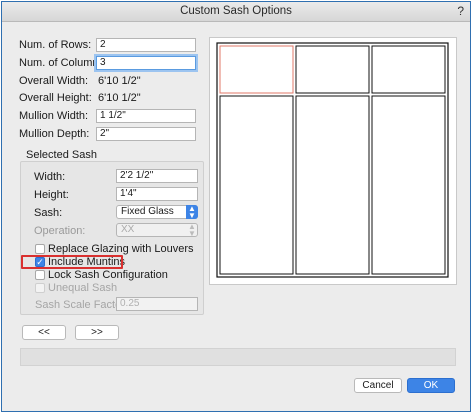  What do you see at coordinates (119, 98) in the screenshot?
I see `overall-height-value: 6'10 1/2"` at bounding box center [119, 98].